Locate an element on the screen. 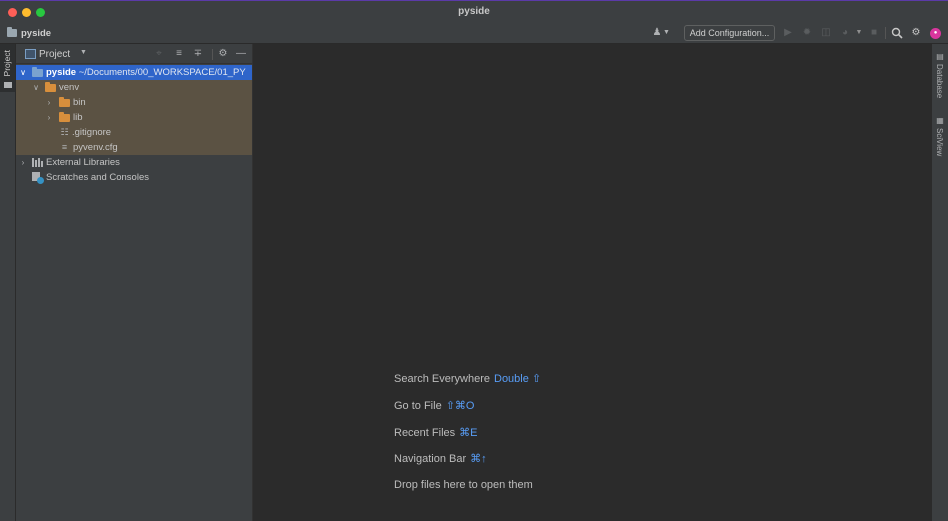  run-icon: ▶ is located at coordinates (788, 33).